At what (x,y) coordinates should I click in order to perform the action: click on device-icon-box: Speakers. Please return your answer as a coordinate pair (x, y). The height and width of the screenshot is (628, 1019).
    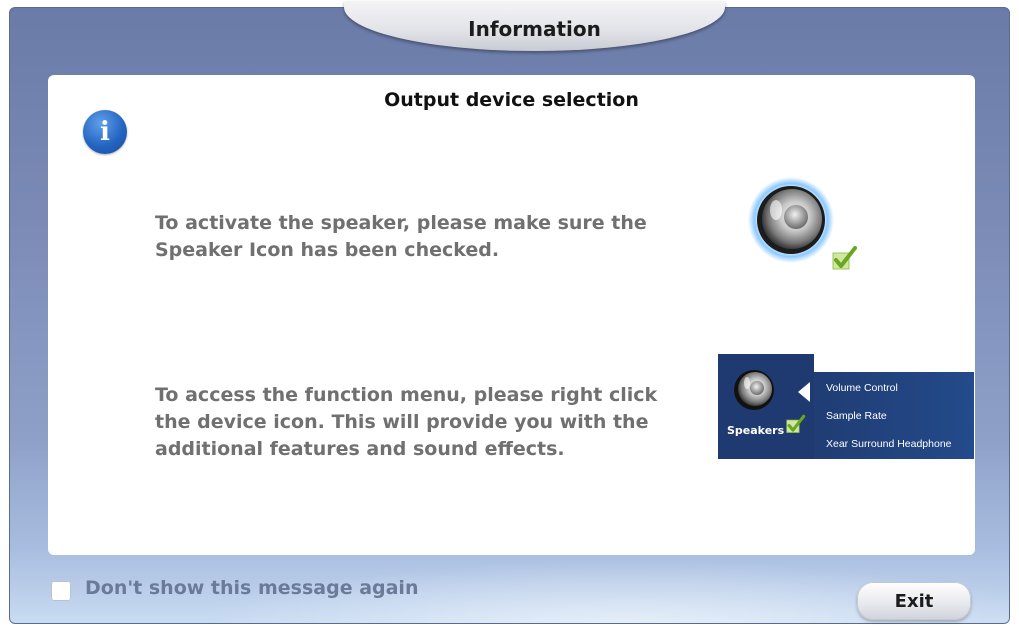
    Looking at the image, I should click on (766, 406).